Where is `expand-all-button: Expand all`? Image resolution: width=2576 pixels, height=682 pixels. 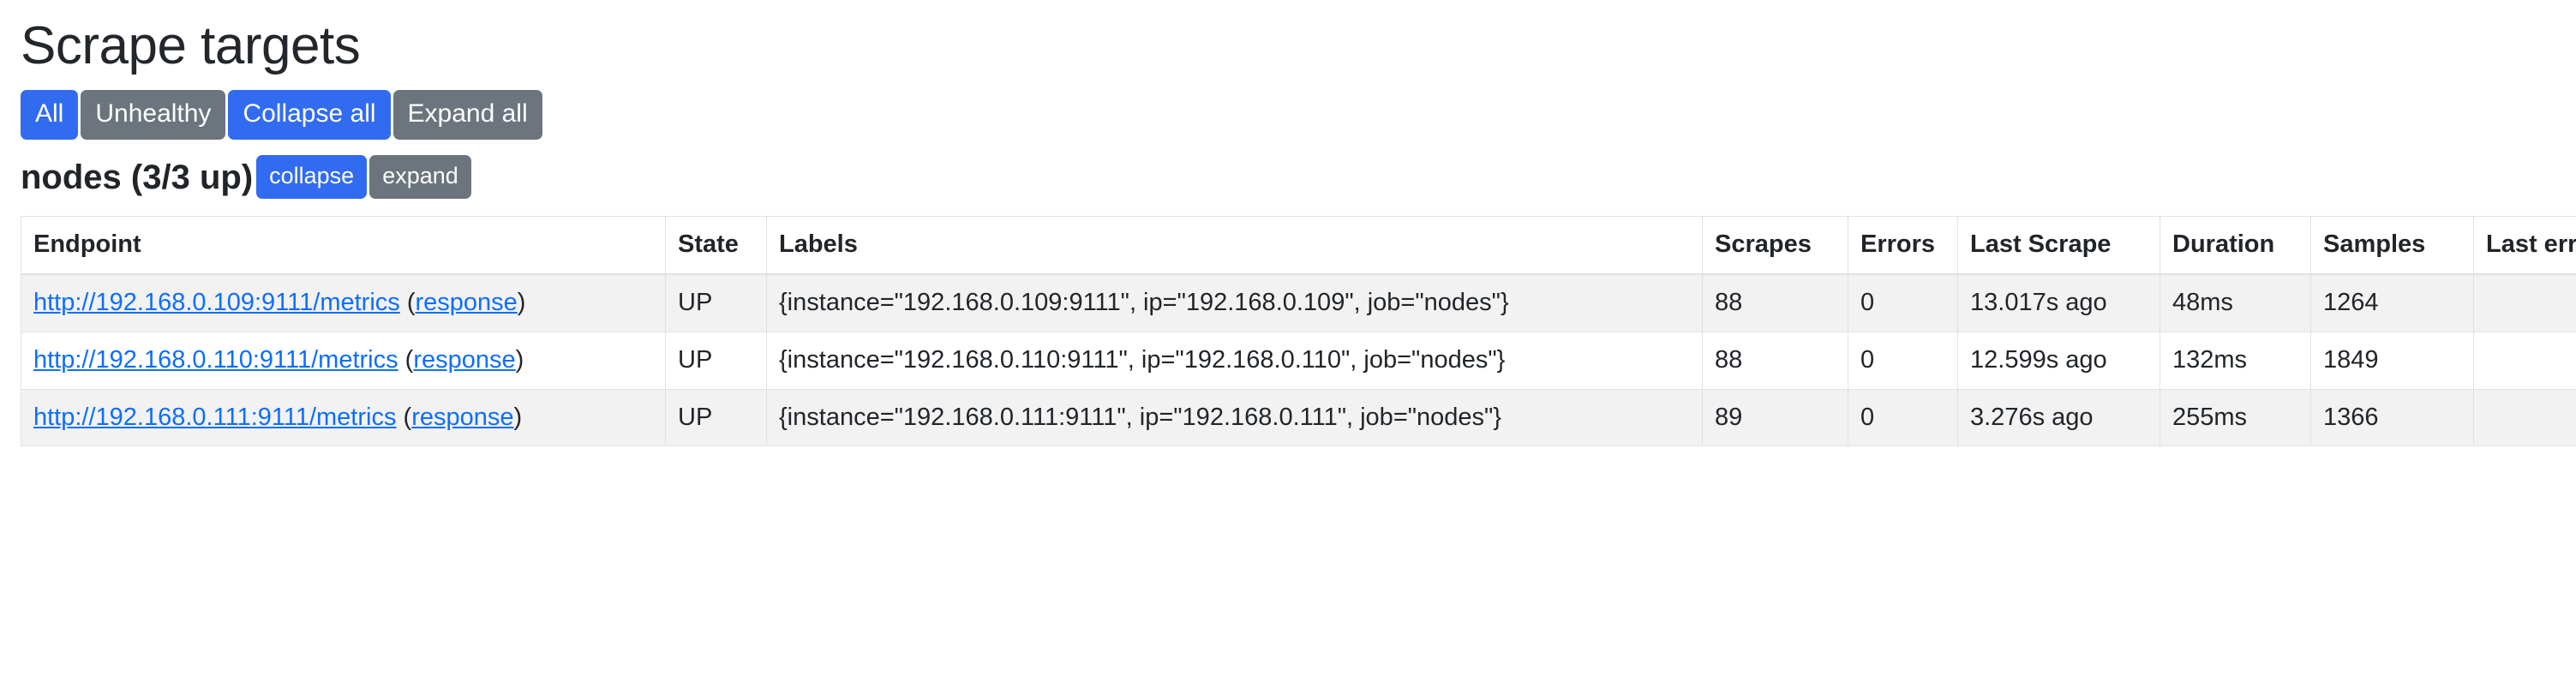
expand-all-button: Expand all is located at coordinates (467, 115).